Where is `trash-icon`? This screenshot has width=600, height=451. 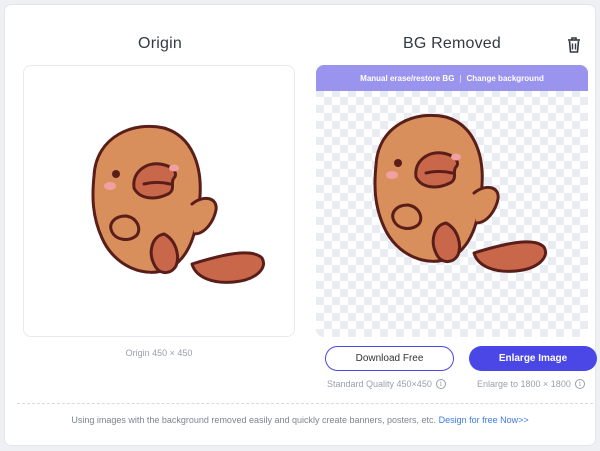
trash-icon is located at coordinates (574, 45).